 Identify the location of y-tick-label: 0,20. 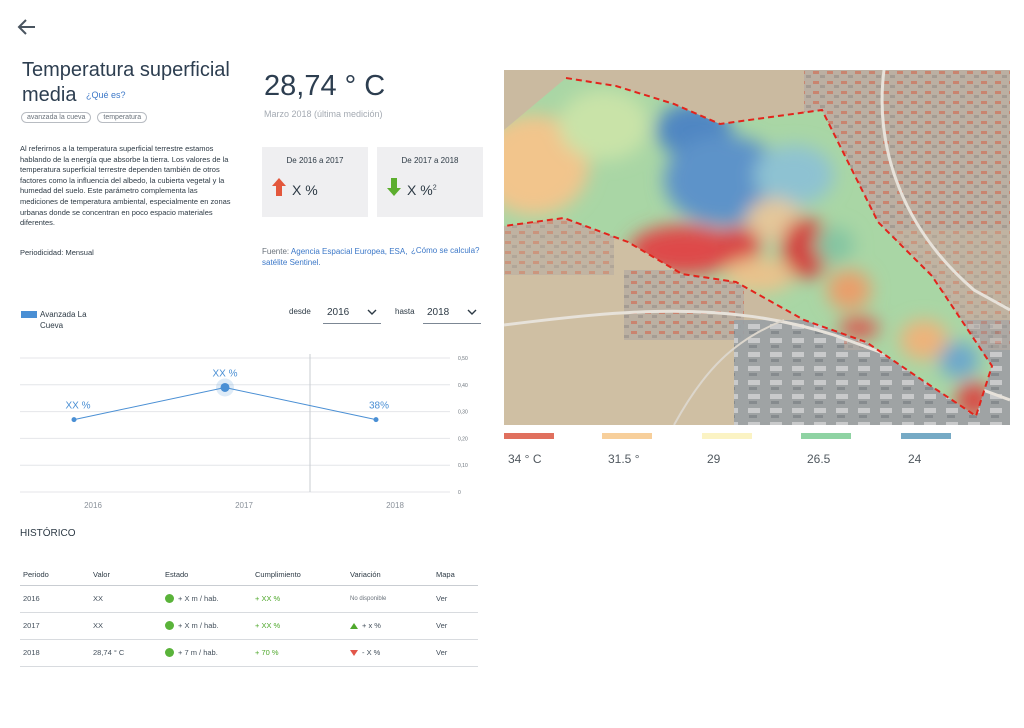
(463, 439).